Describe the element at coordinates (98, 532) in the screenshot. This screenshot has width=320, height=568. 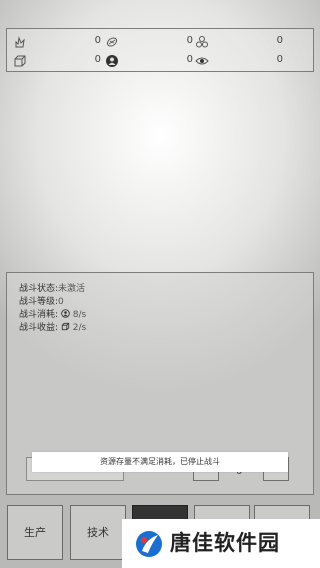
I see `tab-tech: 技术` at that location.